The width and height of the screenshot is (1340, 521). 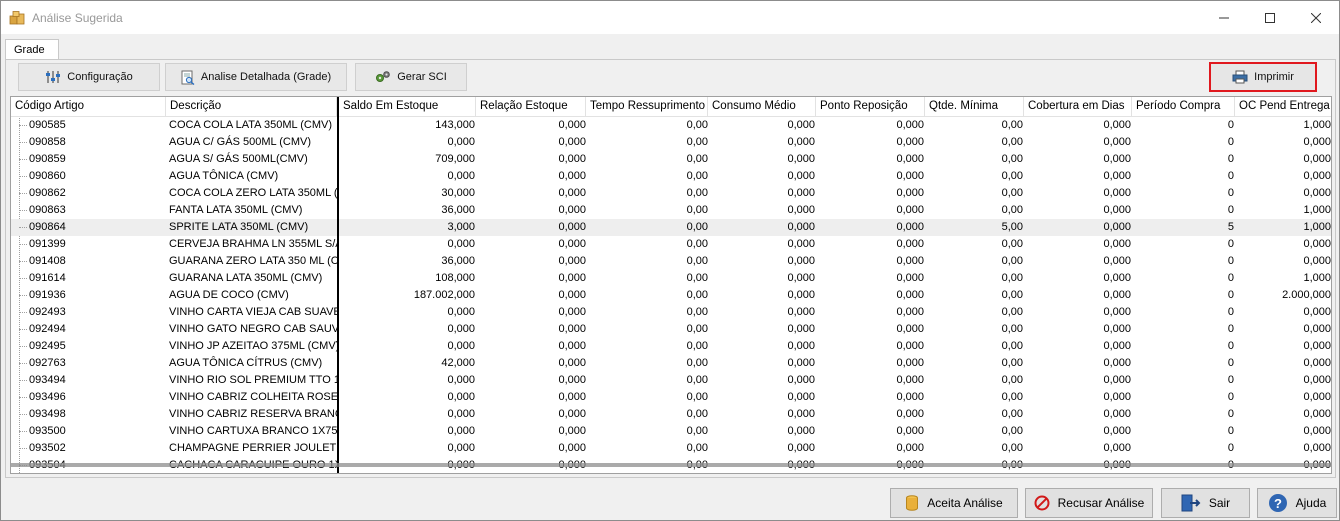 What do you see at coordinates (407, 107) in the screenshot?
I see `col-header-saldo: Saldo Em Estoque` at bounding box center [407, 107].